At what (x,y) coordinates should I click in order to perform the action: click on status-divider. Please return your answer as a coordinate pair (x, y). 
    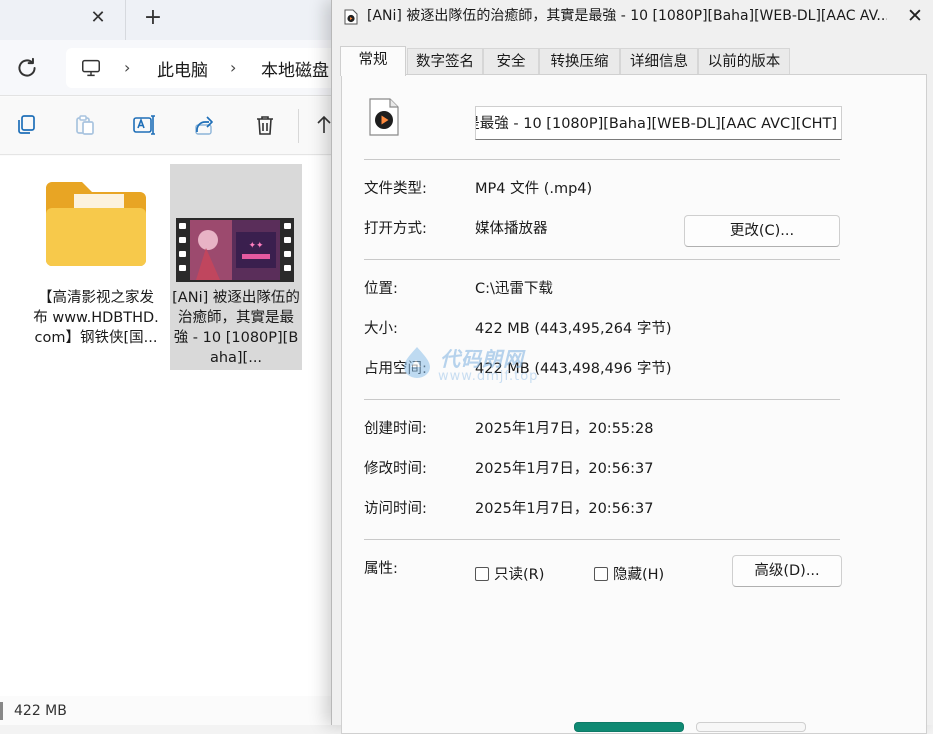
    Looking at the image, I should click on (1, 711).